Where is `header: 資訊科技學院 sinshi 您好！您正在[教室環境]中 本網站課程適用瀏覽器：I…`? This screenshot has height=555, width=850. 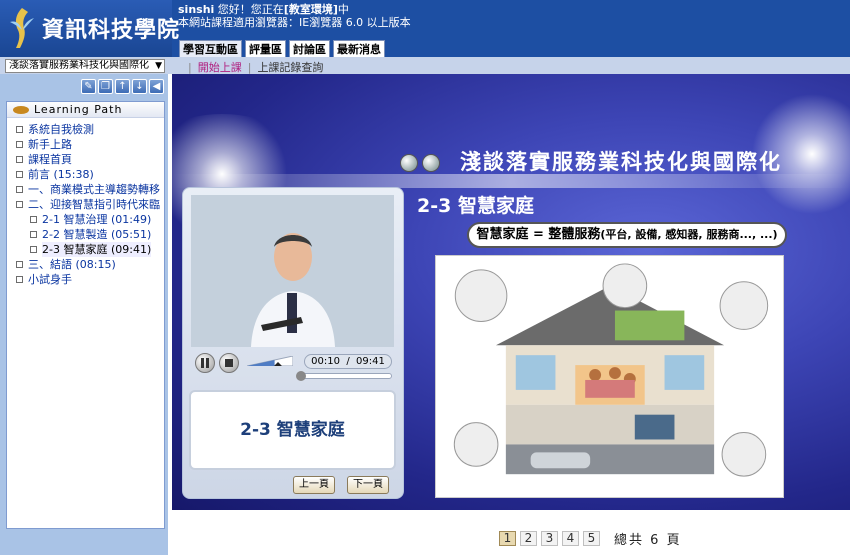 header: 資訊科技學院 sinshi 您好！您正在[教室環境]中 本網站課程適用瀏覽器：I… is located at coordinates (425, 28).